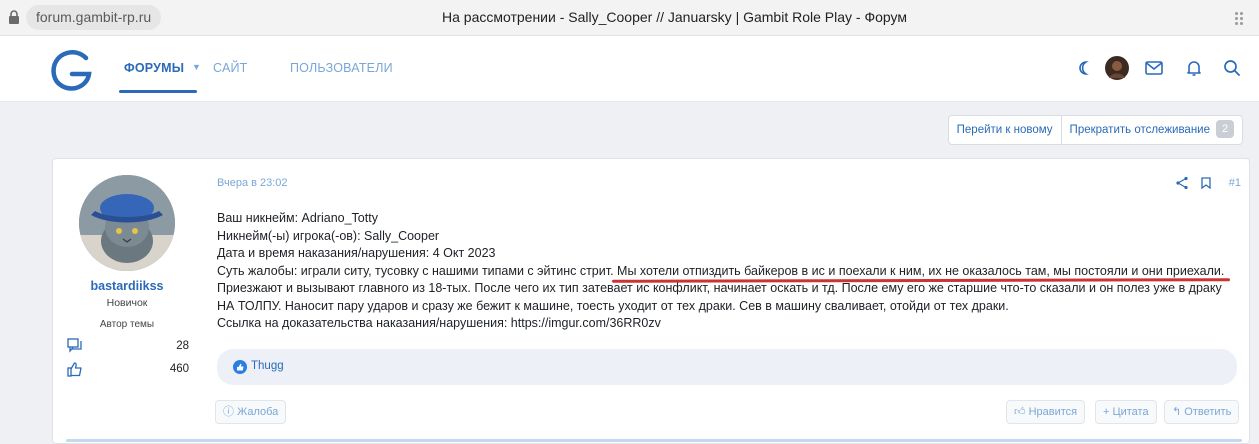 The width and height of the screenshot is (1259, 444). Describe the element at coordinates (1194, 68) in the screenshot. I see `bell-icon` at that location.